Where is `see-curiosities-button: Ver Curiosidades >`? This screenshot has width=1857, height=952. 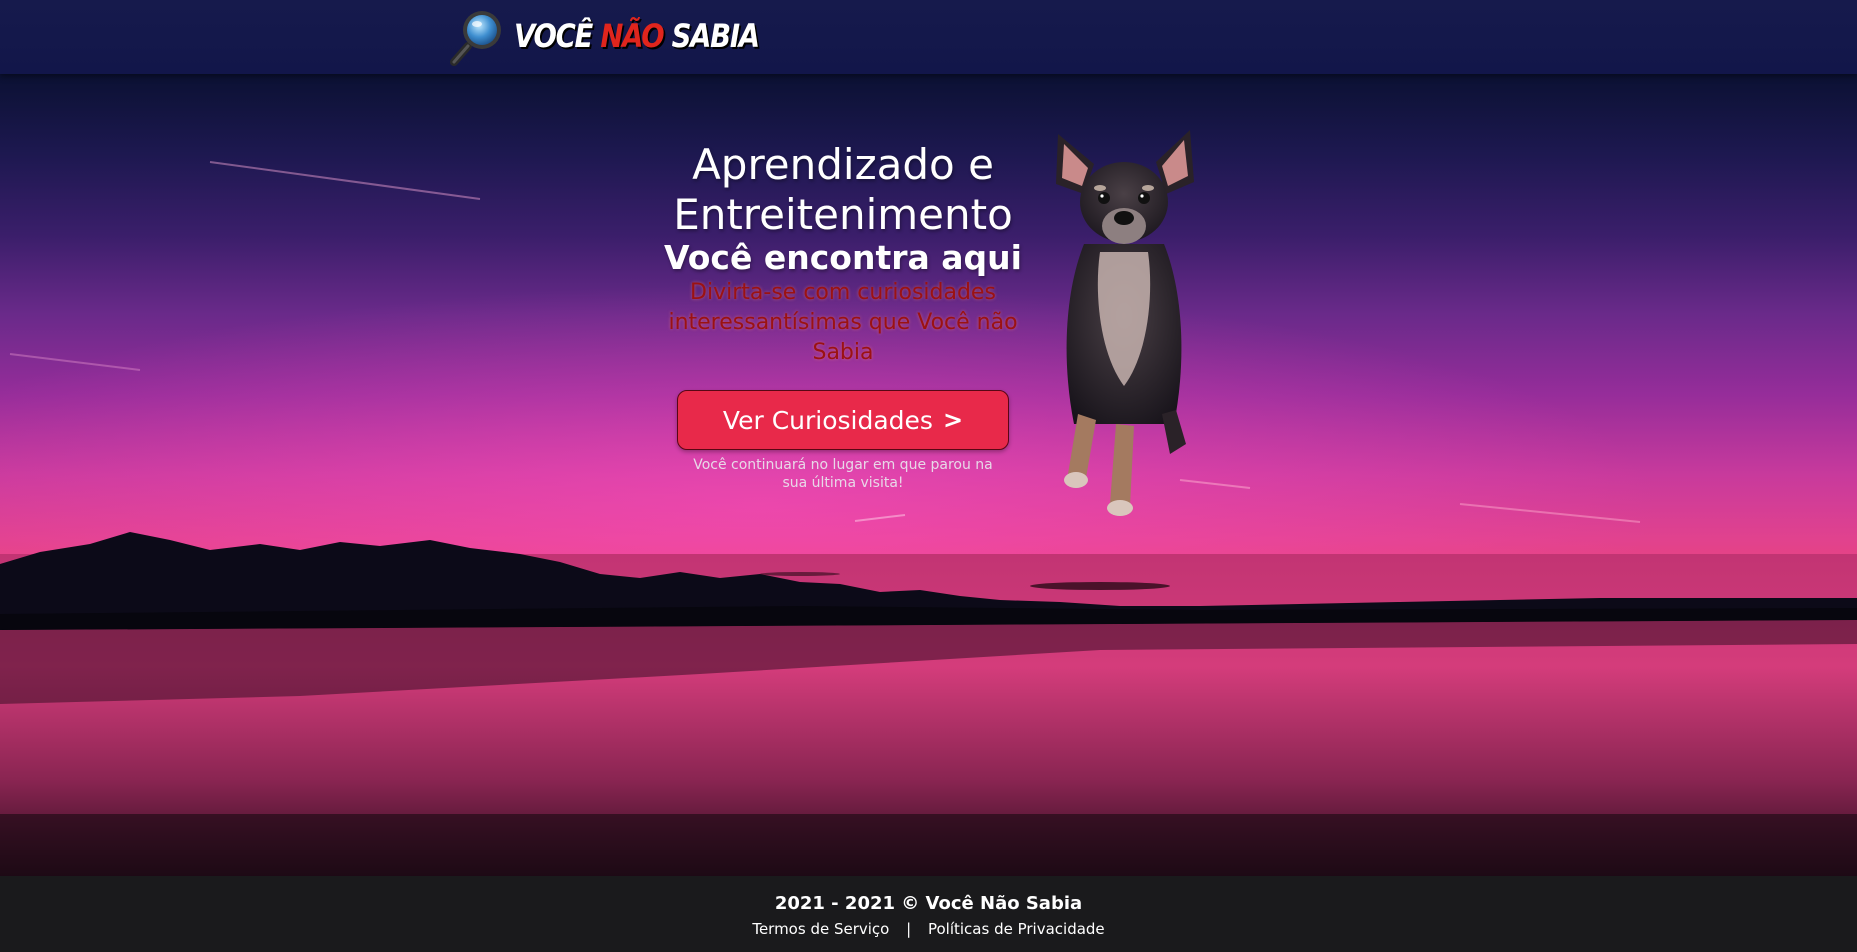
see-curiosities-button: Ver Curiosidades > is located at coordinates (843, 420).